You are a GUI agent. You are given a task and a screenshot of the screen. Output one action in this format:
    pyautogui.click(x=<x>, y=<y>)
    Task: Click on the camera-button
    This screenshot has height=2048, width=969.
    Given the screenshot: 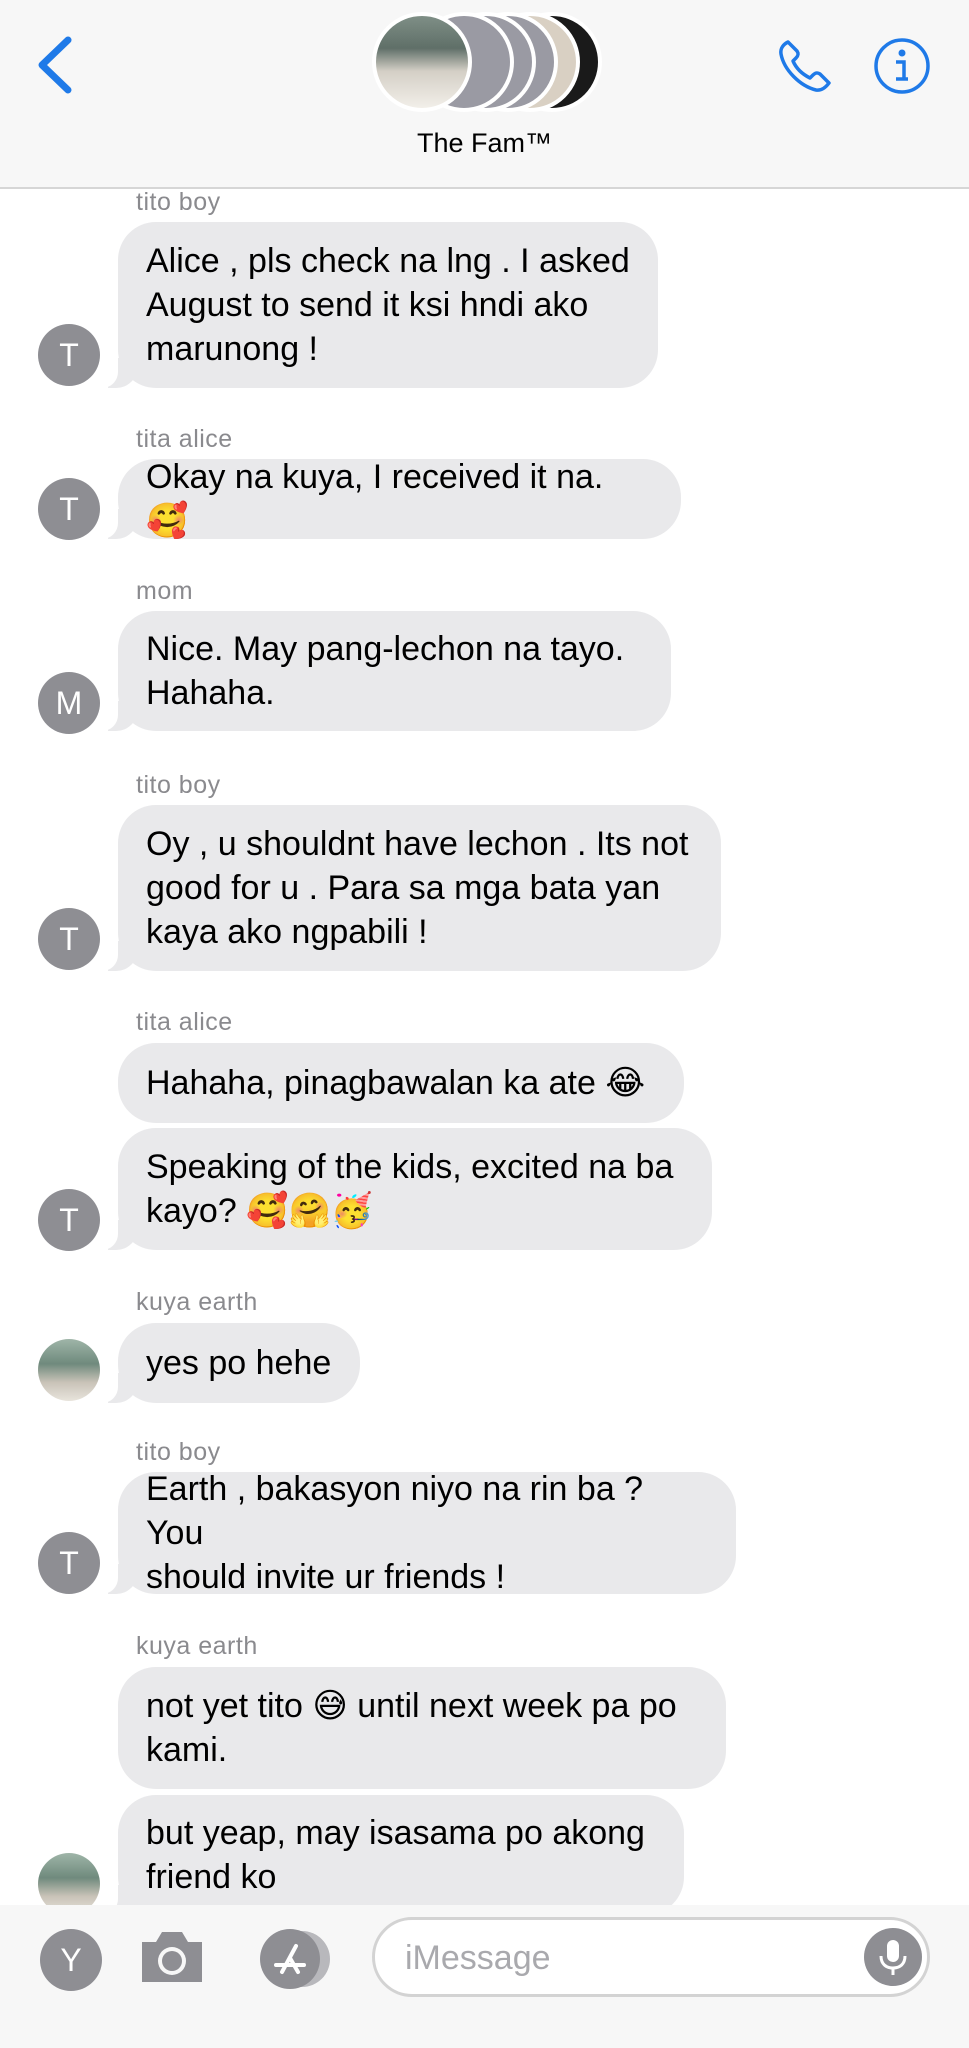 What is the action you would take?
    pyautogui.click(x=172, y=1956)
    